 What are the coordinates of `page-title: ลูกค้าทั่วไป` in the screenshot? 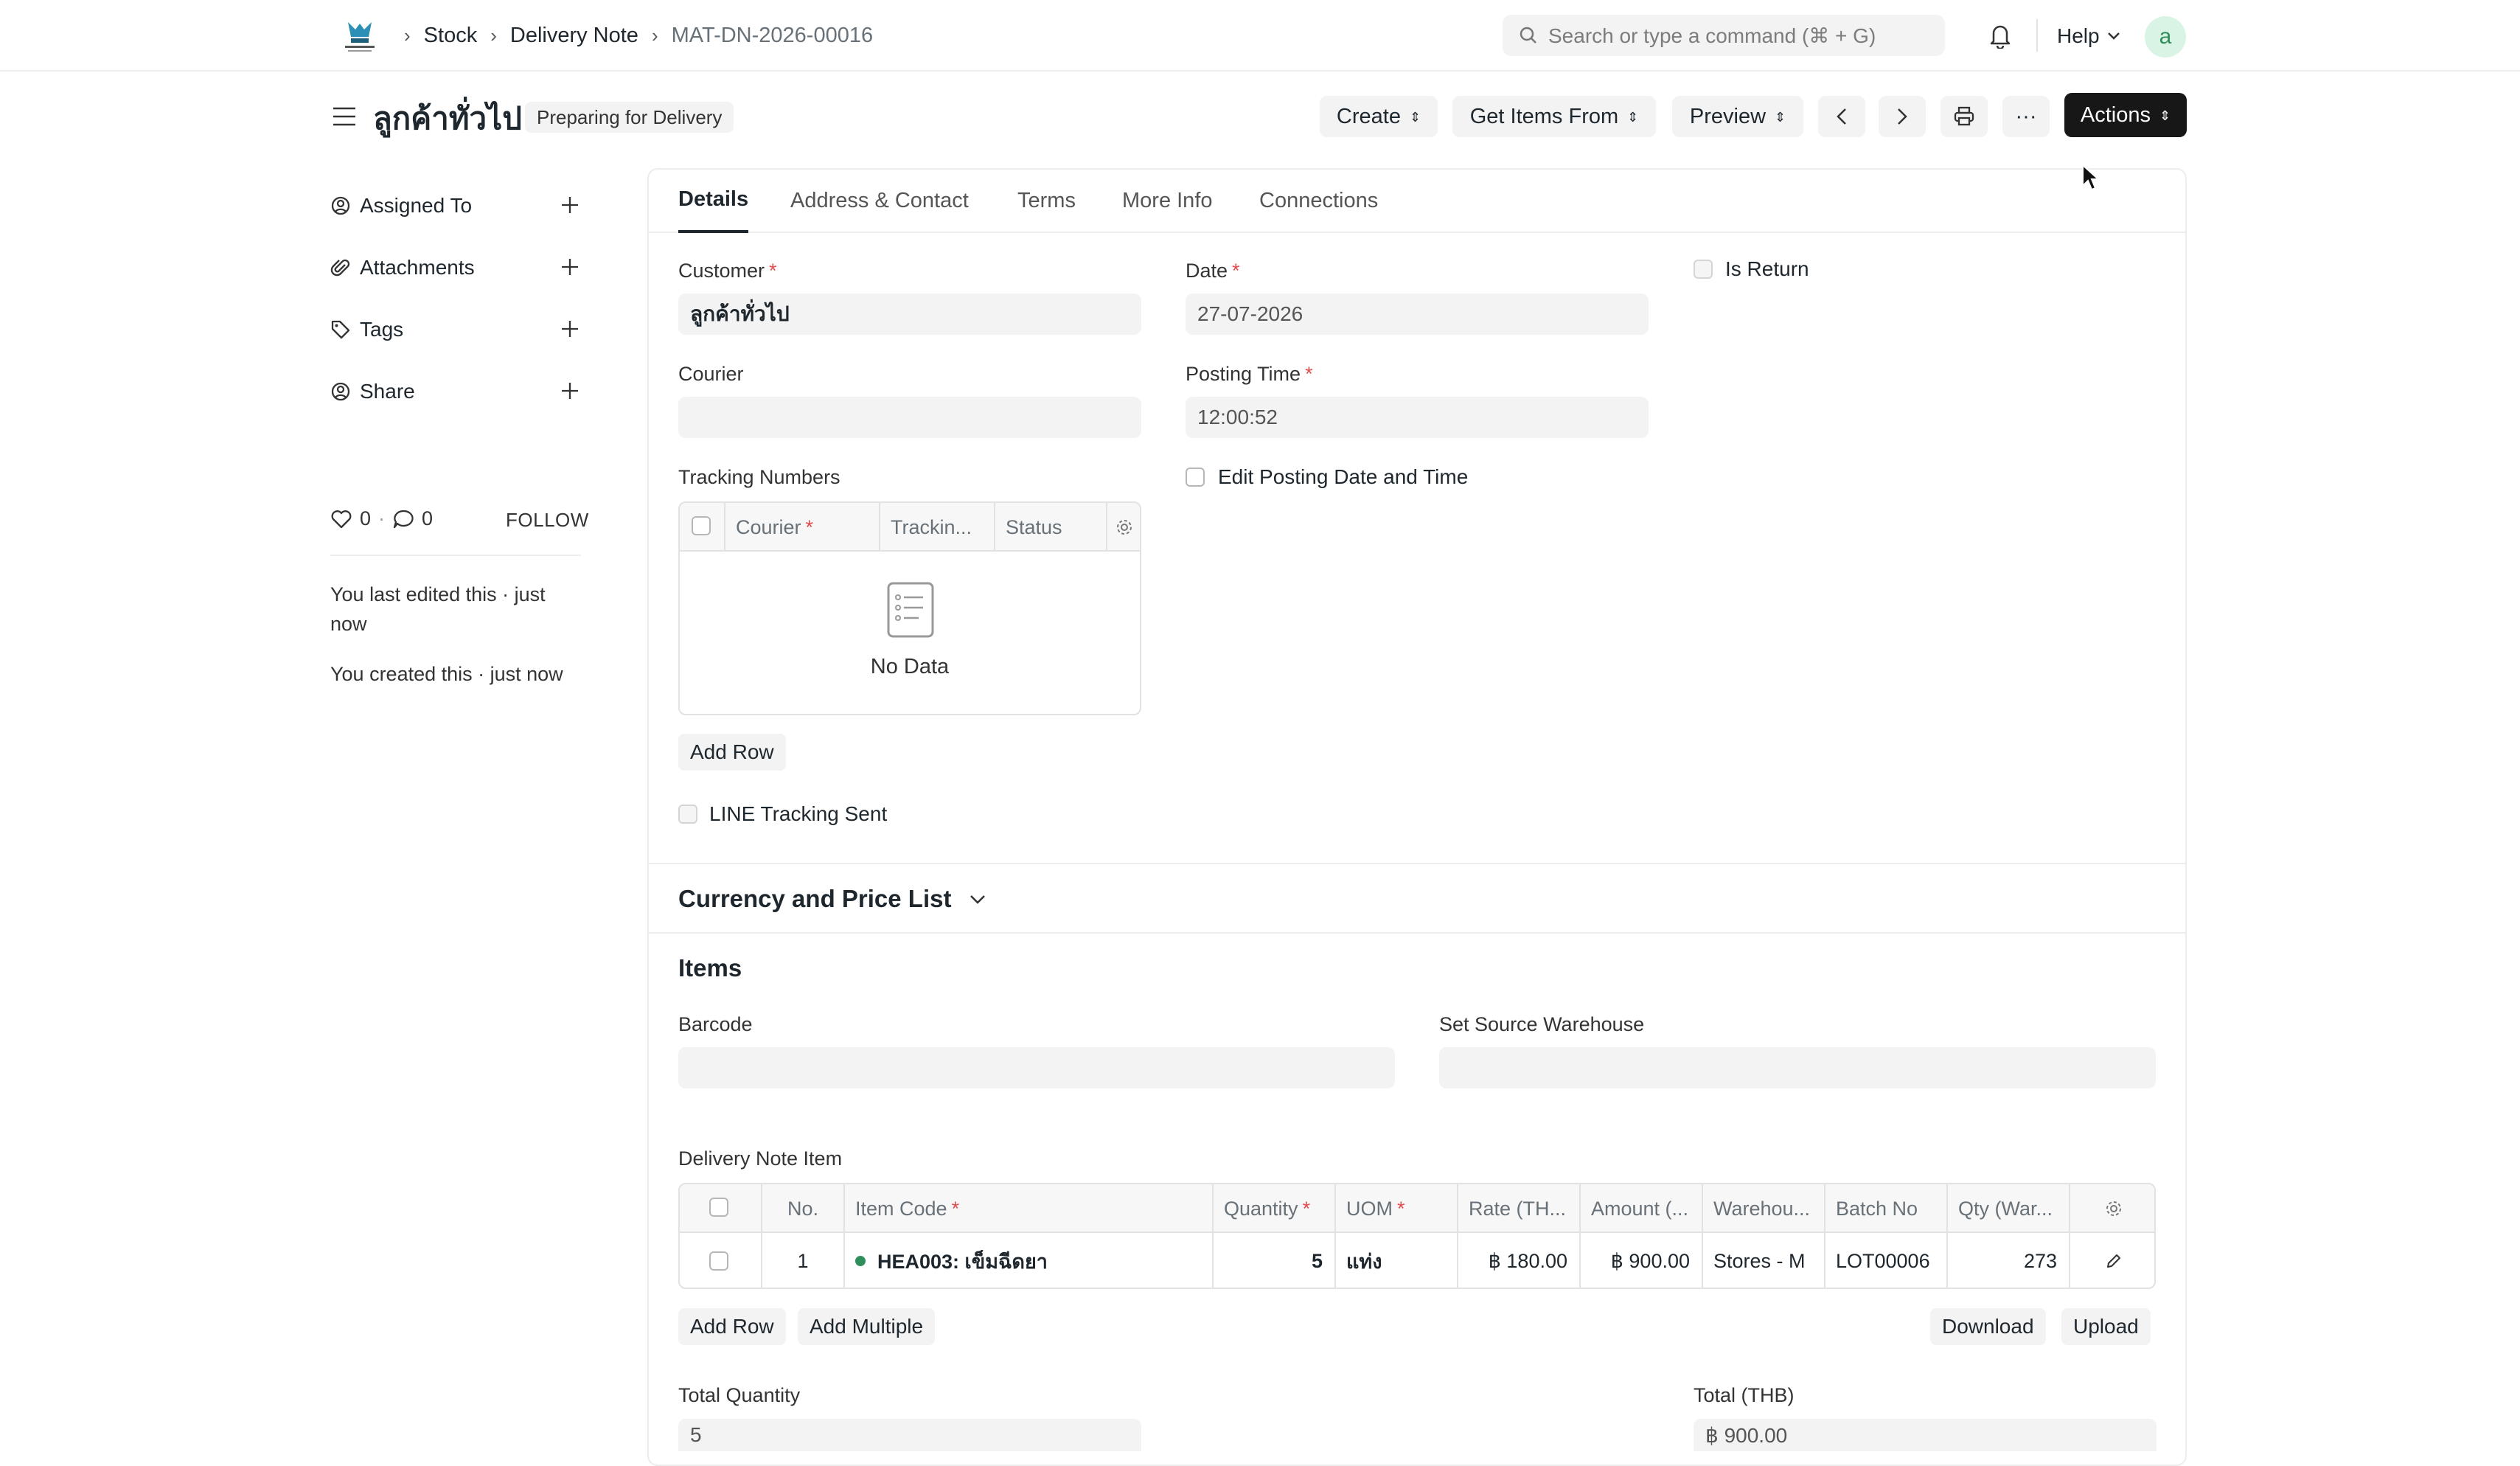 It's located at (447, 119).